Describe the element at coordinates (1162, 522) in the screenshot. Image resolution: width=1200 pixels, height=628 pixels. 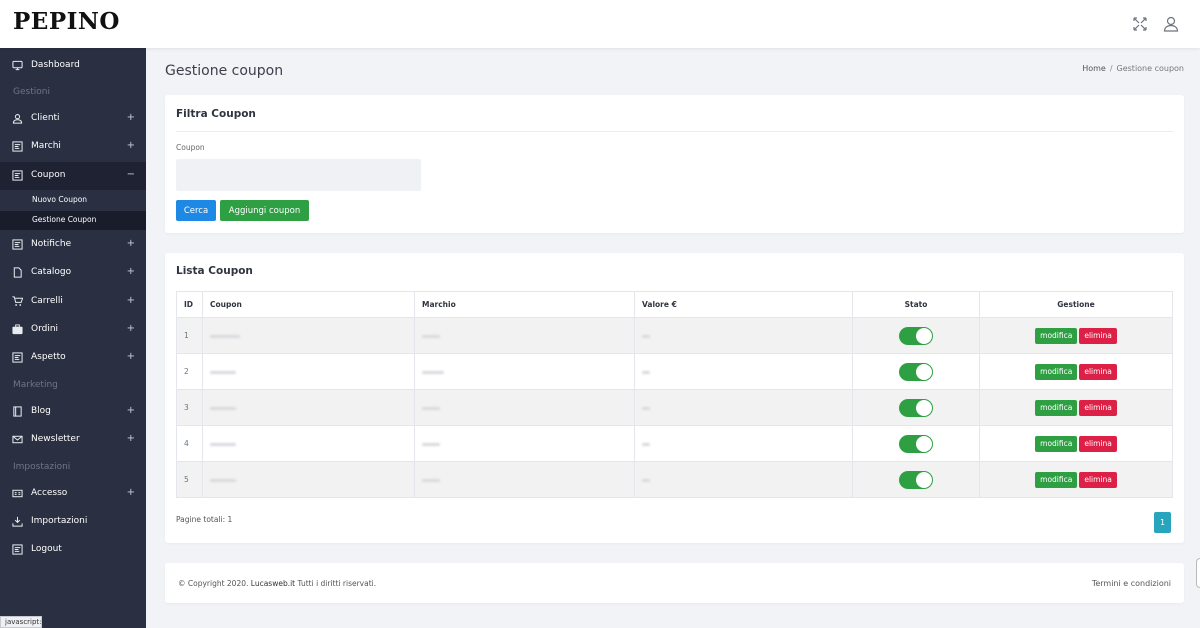
I see `pagination-page-1: 1` at that location.